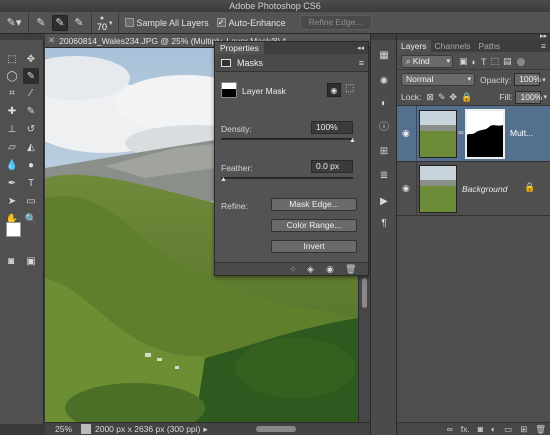 This screenshot has height=435, width=550. What do you see at coordinates (463, 61) in the screenshot?
I see `filter-pixel-icon: ▣` at bounding box center [463, 61].